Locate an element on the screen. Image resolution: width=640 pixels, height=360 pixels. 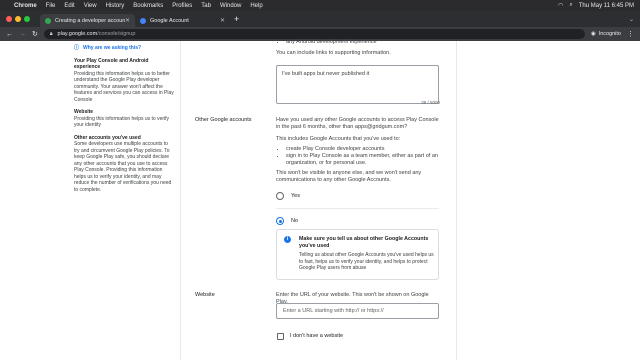
experience-bullets: any Android development experience is located at coordinates (359, 42).